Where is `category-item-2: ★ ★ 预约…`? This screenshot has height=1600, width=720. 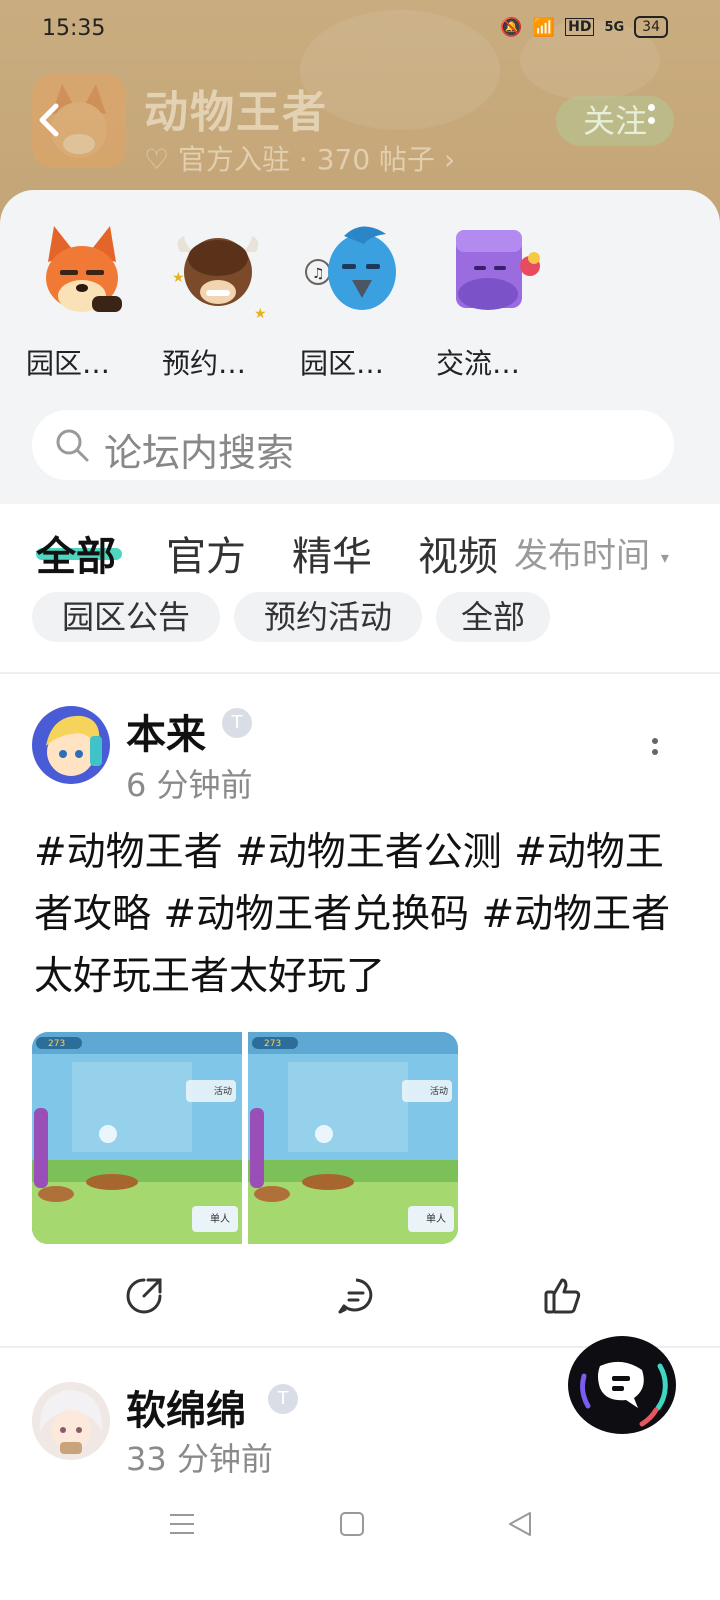 category-item-2: ★ ★ 预约… is located at coordinates (218, 302).